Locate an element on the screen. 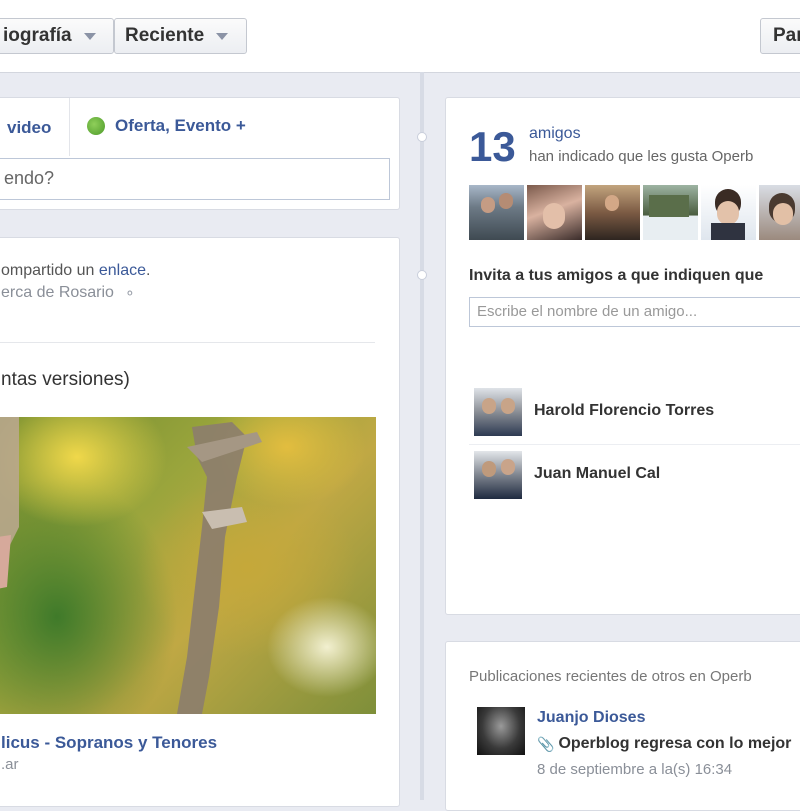 Image resolution: width=800 pixels, height=811 pixels. post-divider is located at coordinates (187, 342).